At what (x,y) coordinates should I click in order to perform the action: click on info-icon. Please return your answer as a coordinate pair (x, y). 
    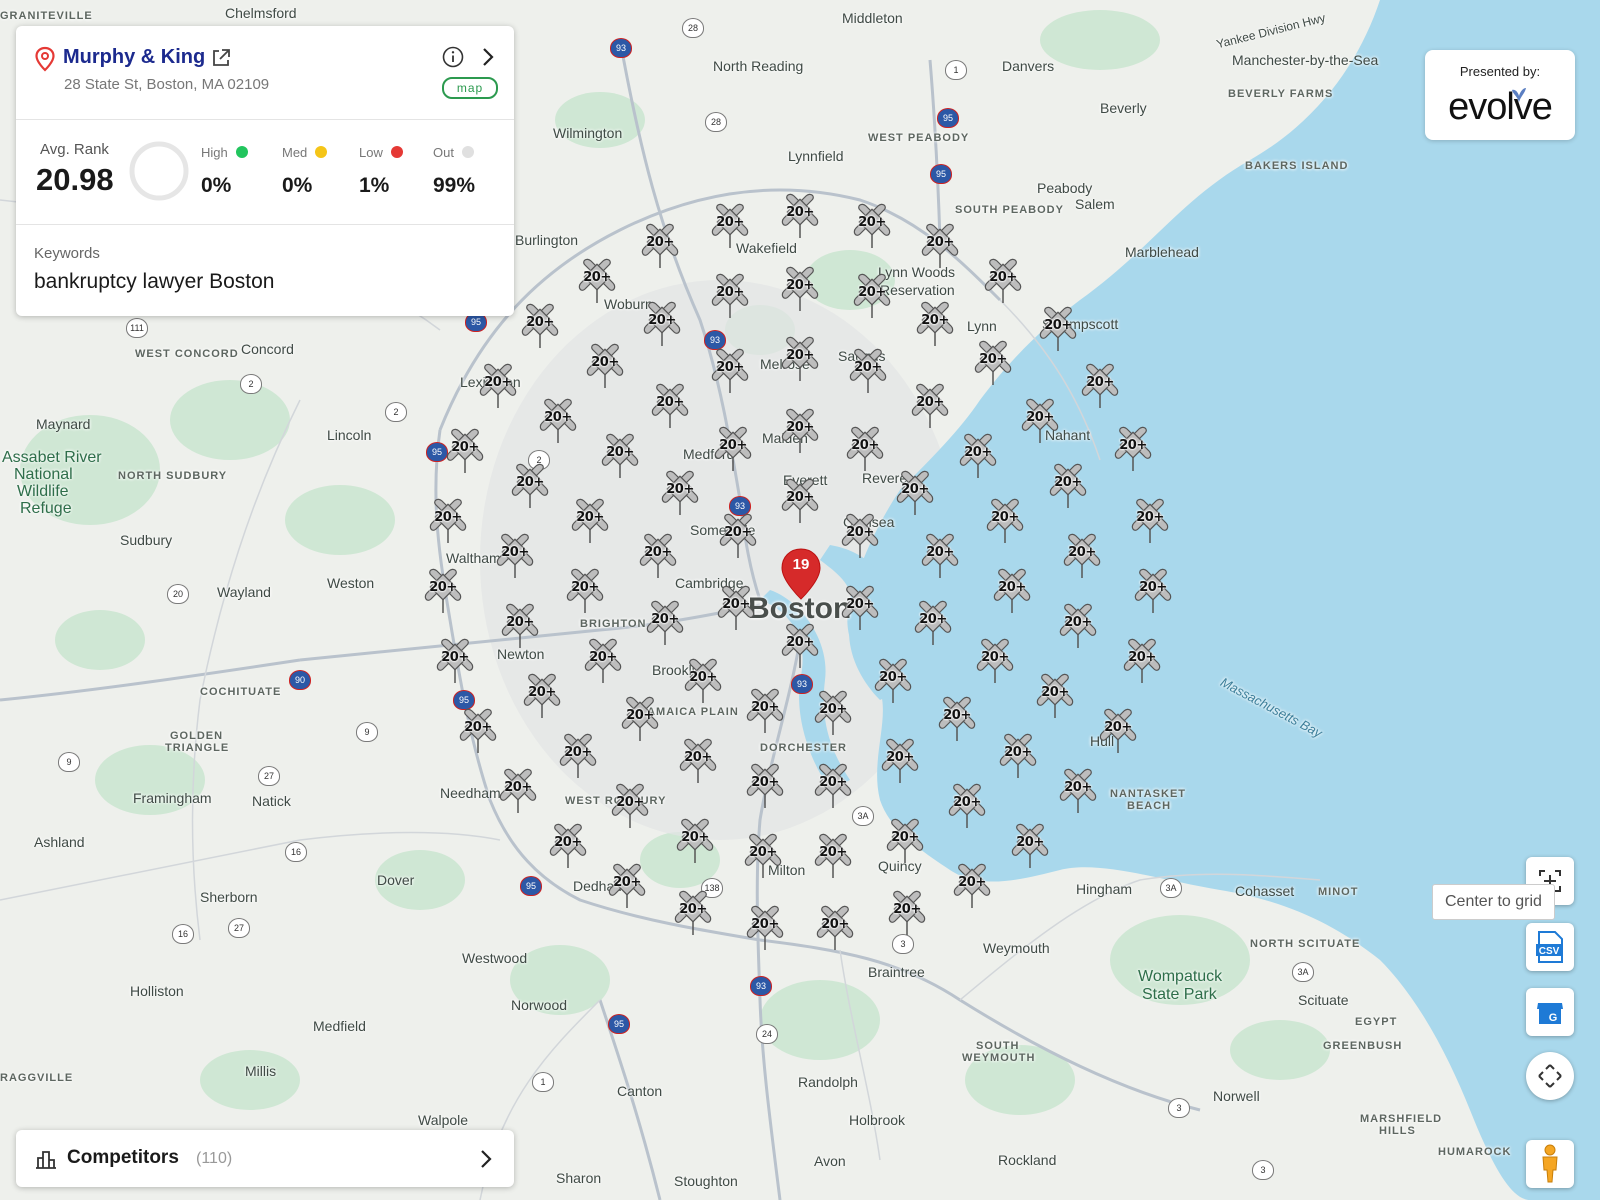
    Looking at the image, I should click on (453, 57).